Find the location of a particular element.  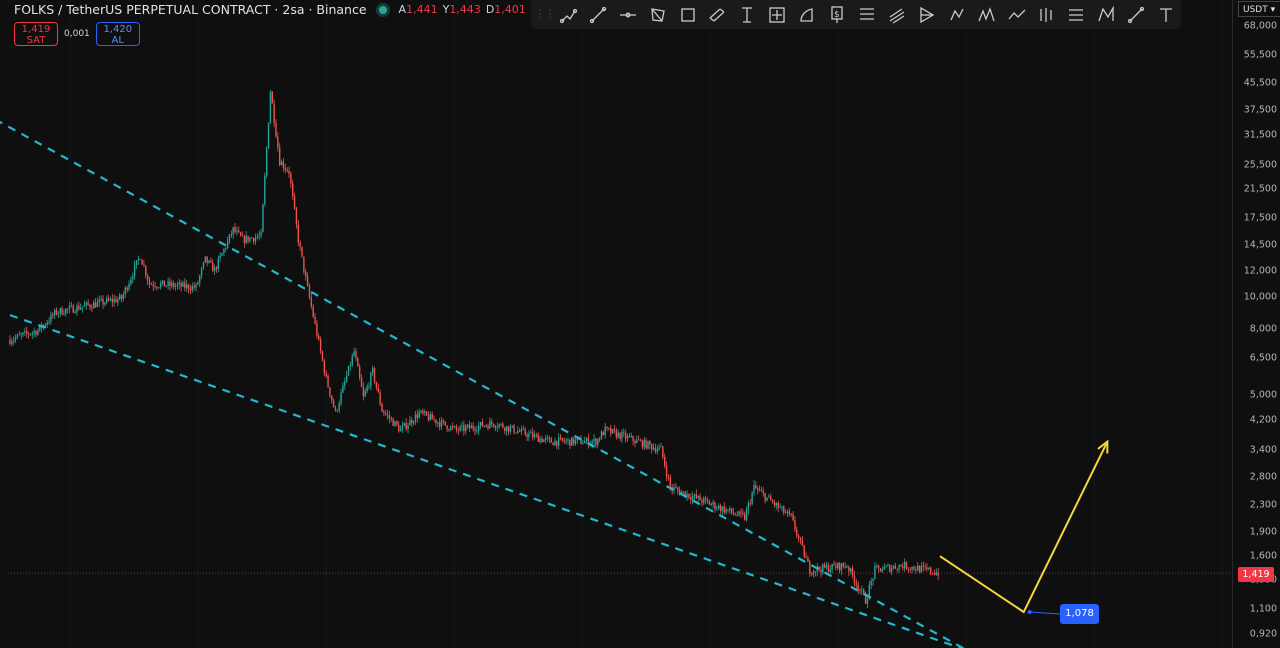

path-tool-icon is located at coordinates (1017, 14).